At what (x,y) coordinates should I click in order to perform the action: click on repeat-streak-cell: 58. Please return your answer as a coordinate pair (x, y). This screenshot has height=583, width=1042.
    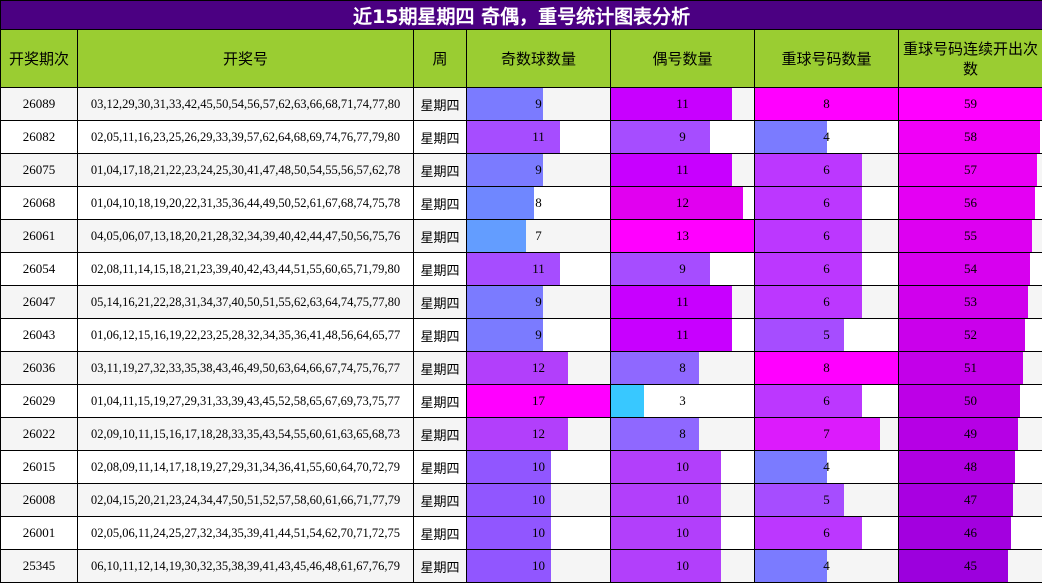
    Looking at the image, I should click on (969, 137).